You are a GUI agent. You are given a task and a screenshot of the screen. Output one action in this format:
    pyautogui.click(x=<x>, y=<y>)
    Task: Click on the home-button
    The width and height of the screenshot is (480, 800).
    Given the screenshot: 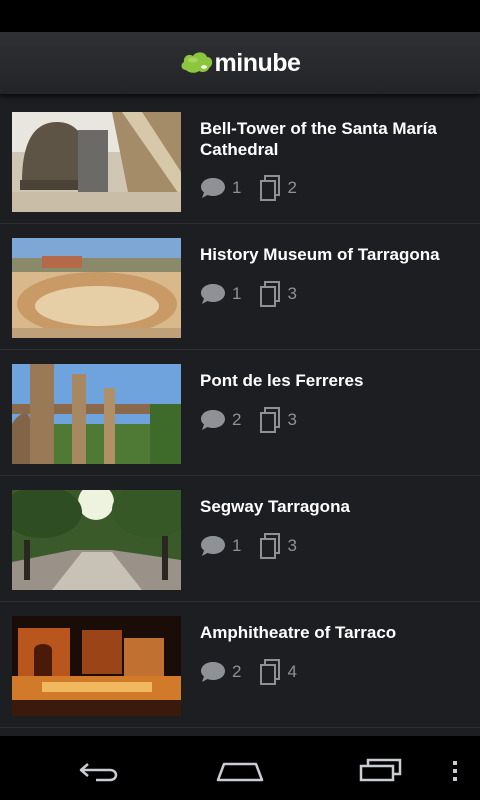 What is the action you would take?
    pyautogui.click(x=240, y=773)
    